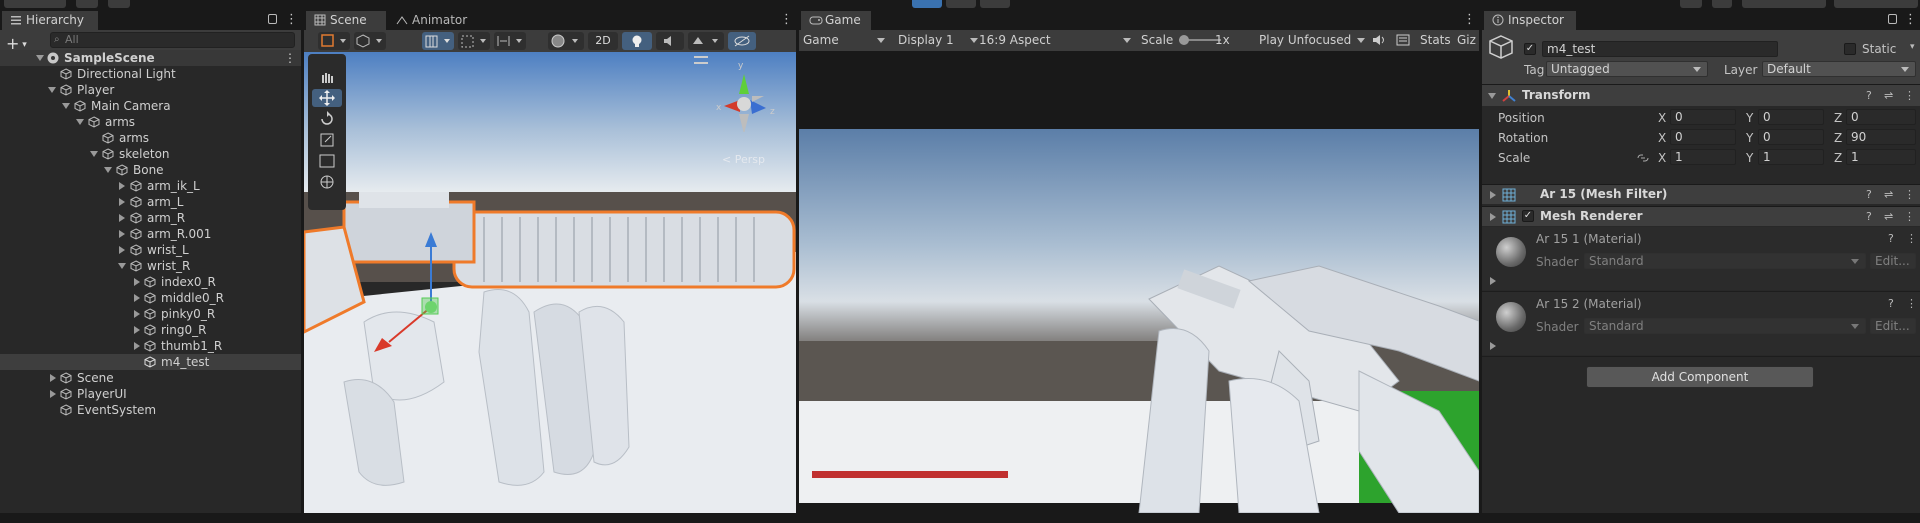  Describe the element at coordinates (150, 266) in the screenshot. I see `tree-row: wrist_R` at that location.